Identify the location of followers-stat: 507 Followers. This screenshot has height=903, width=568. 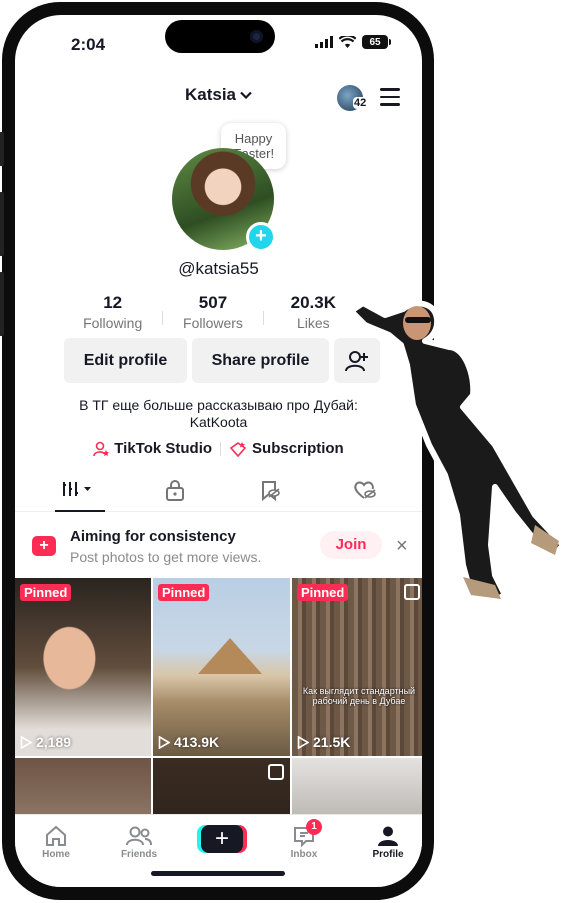
(212, 312).